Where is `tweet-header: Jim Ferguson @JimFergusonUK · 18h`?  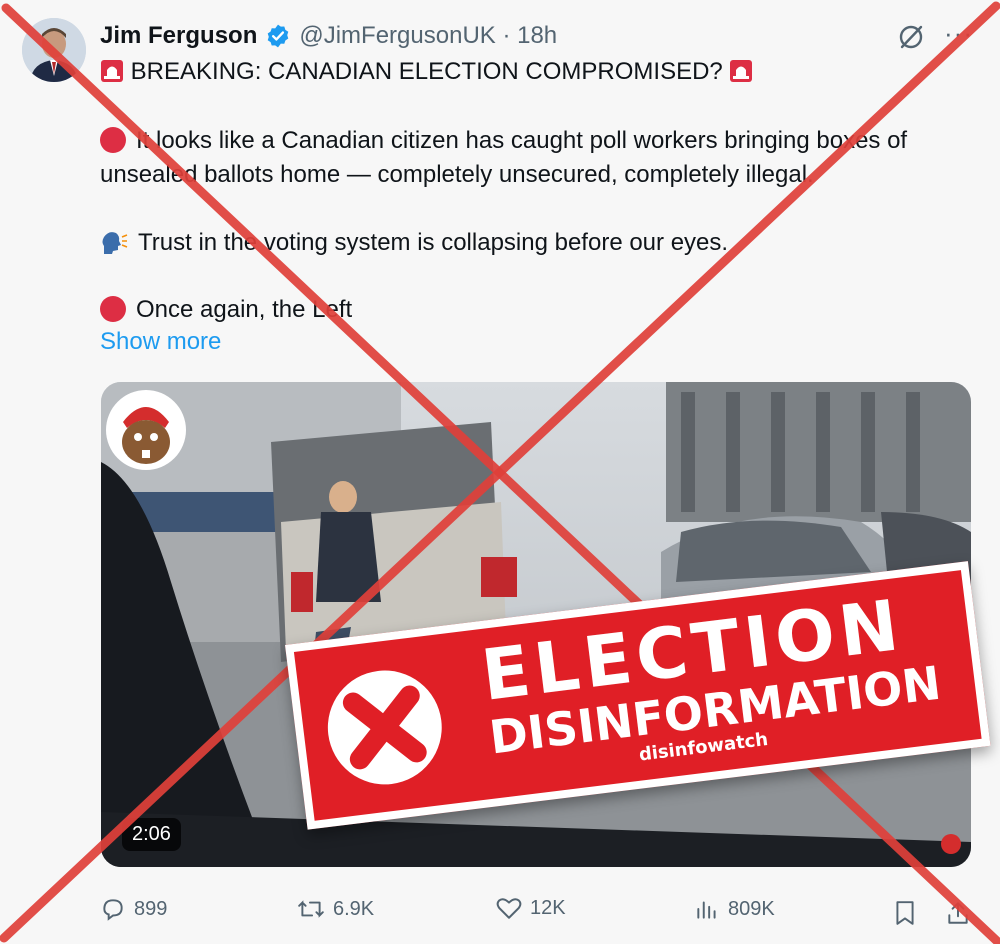 tweet-header: Jim Ferguson @JimFergusonUK · 18h is located at coordinates (328, 36).